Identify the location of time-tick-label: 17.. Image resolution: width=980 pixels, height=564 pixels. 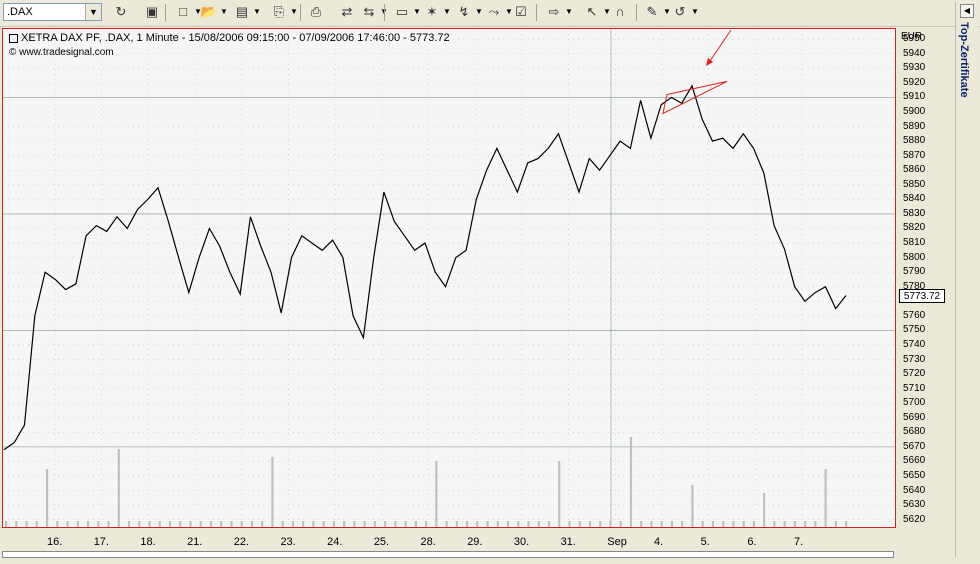
(101, 542).